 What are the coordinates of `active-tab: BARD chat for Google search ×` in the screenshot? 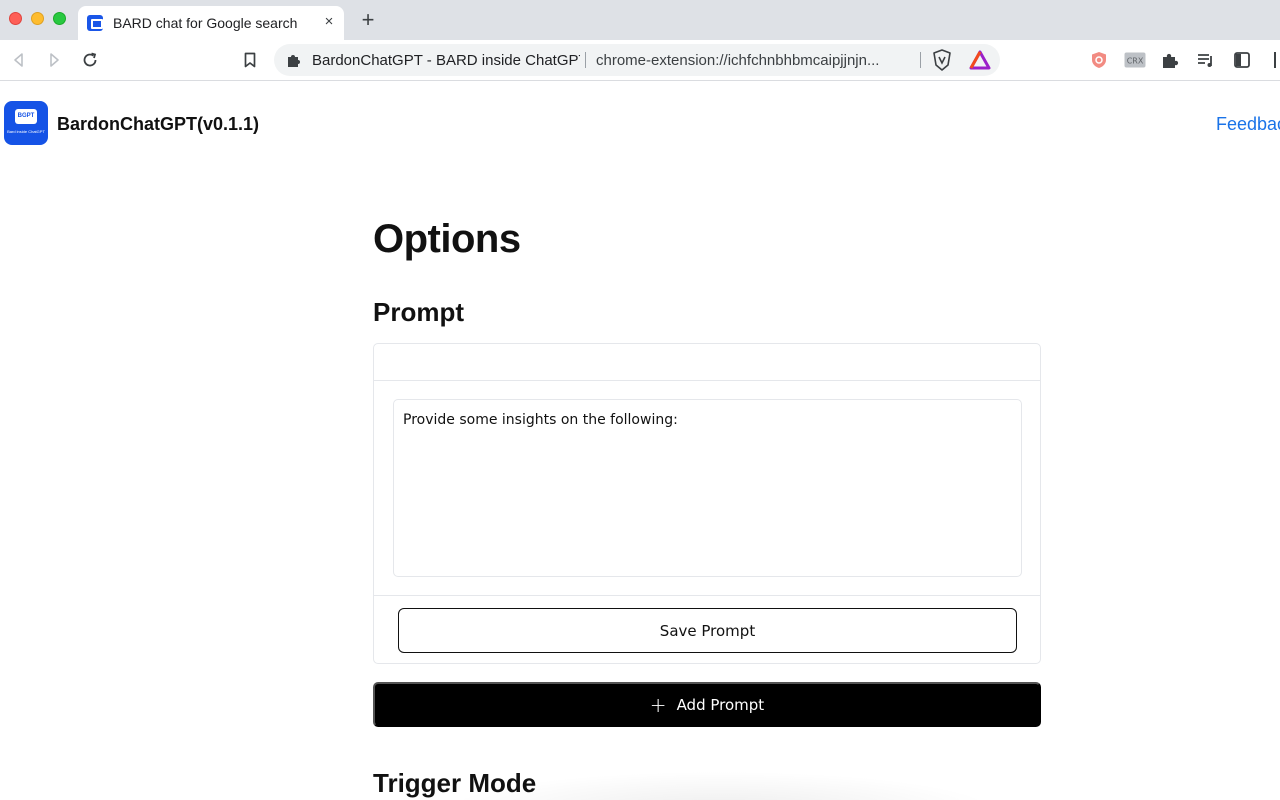 It's located at (211, 23).